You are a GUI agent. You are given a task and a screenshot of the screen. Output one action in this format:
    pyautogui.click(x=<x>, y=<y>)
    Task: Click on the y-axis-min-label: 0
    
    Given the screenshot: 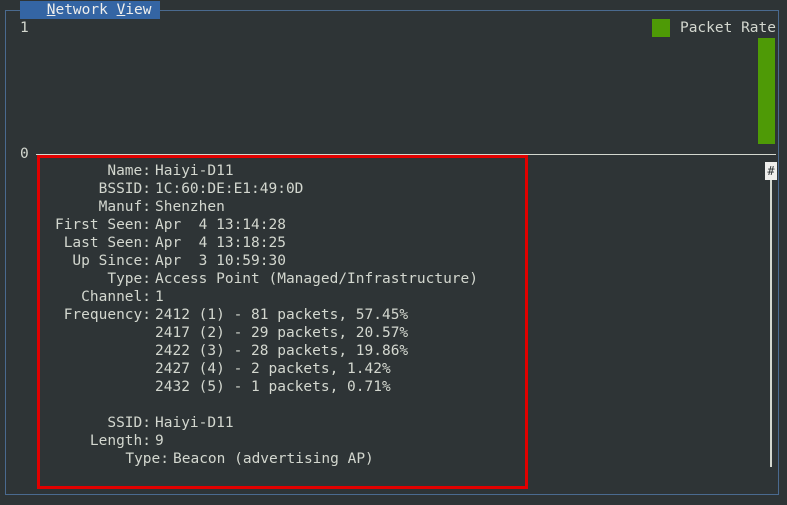 What is the action you would take?
    pyautogui.click(x=24, y=154)
    